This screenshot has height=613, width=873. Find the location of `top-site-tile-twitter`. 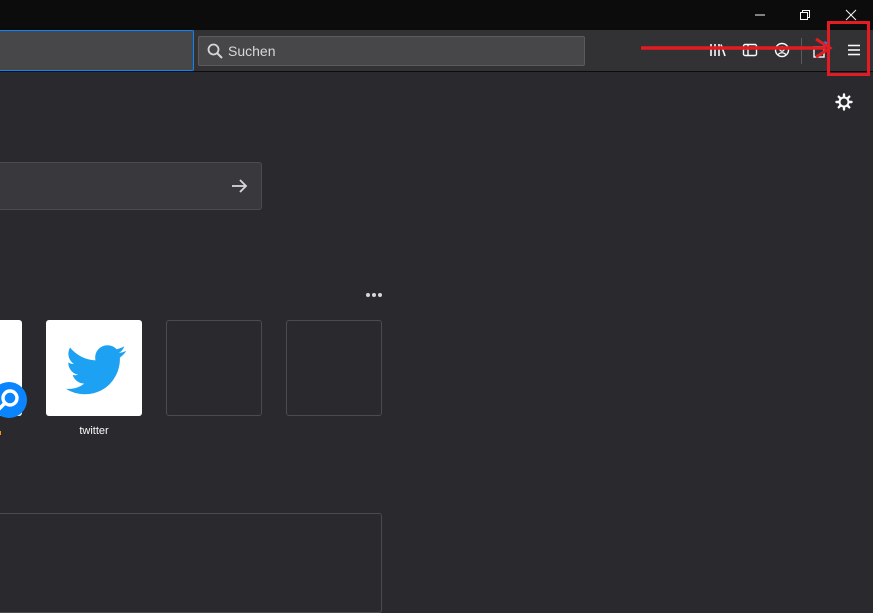

top-site-tile-twitter is located at coordinates (94, 368).